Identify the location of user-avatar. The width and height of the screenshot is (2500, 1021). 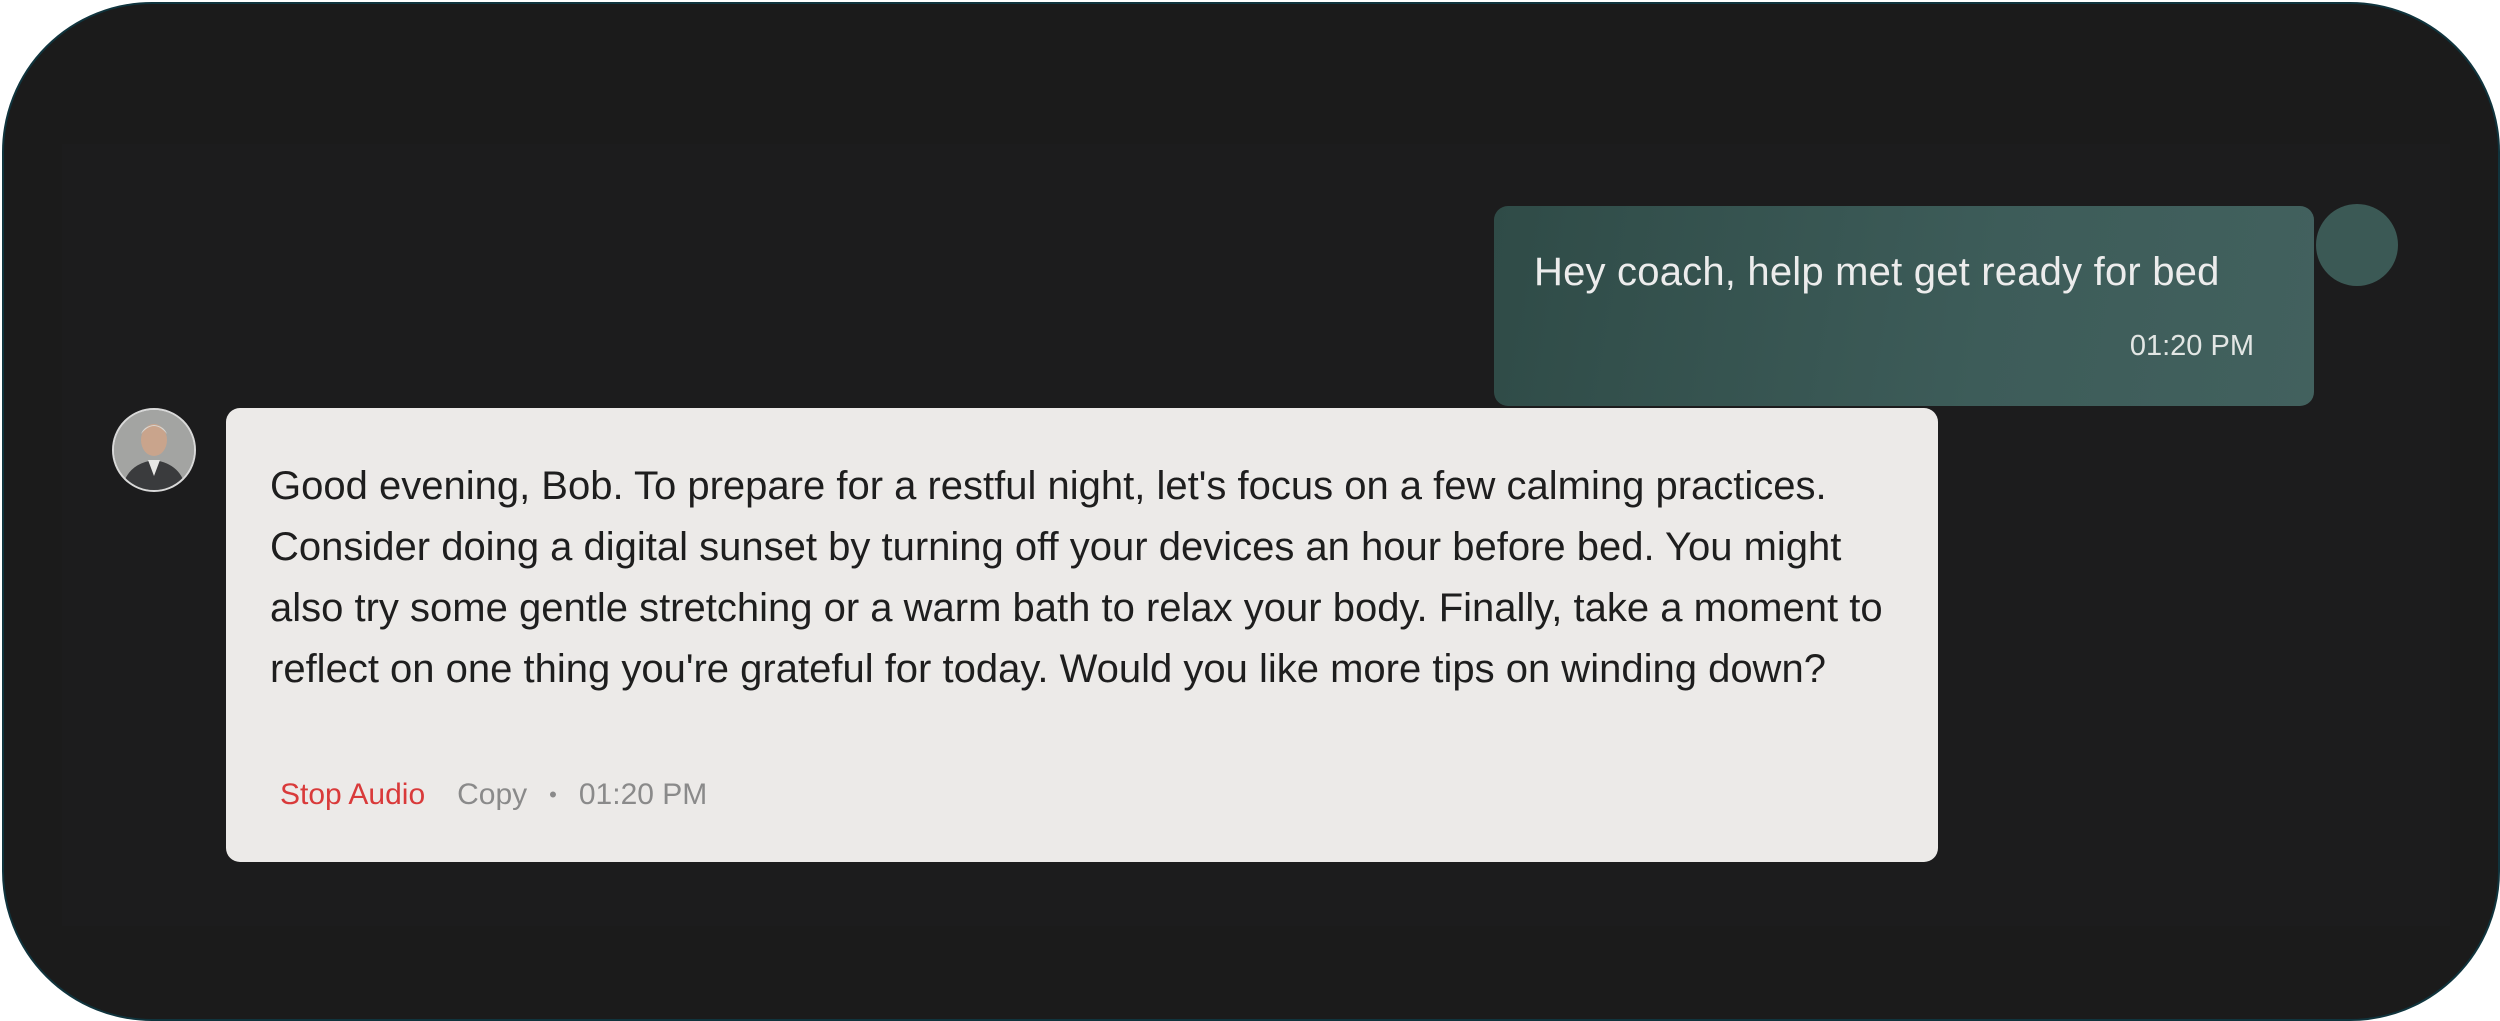
(2357, 245).